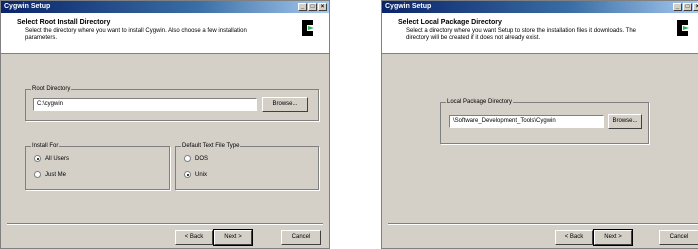  Describe the element at coordinates (56, 174) in the screenshot. I see `radio-just-me-label: Just Me` at that location.